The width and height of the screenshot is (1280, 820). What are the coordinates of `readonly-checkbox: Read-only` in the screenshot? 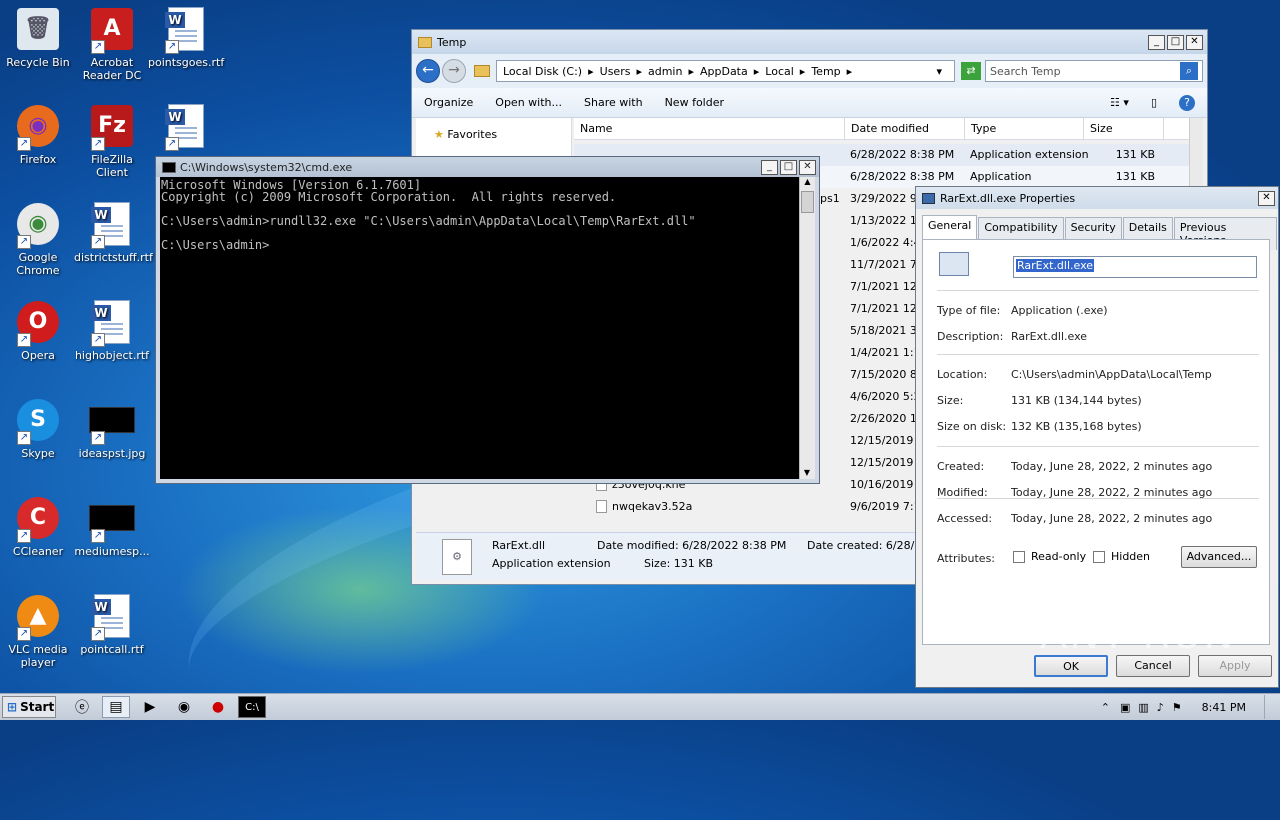 It's located at (1049, 556).